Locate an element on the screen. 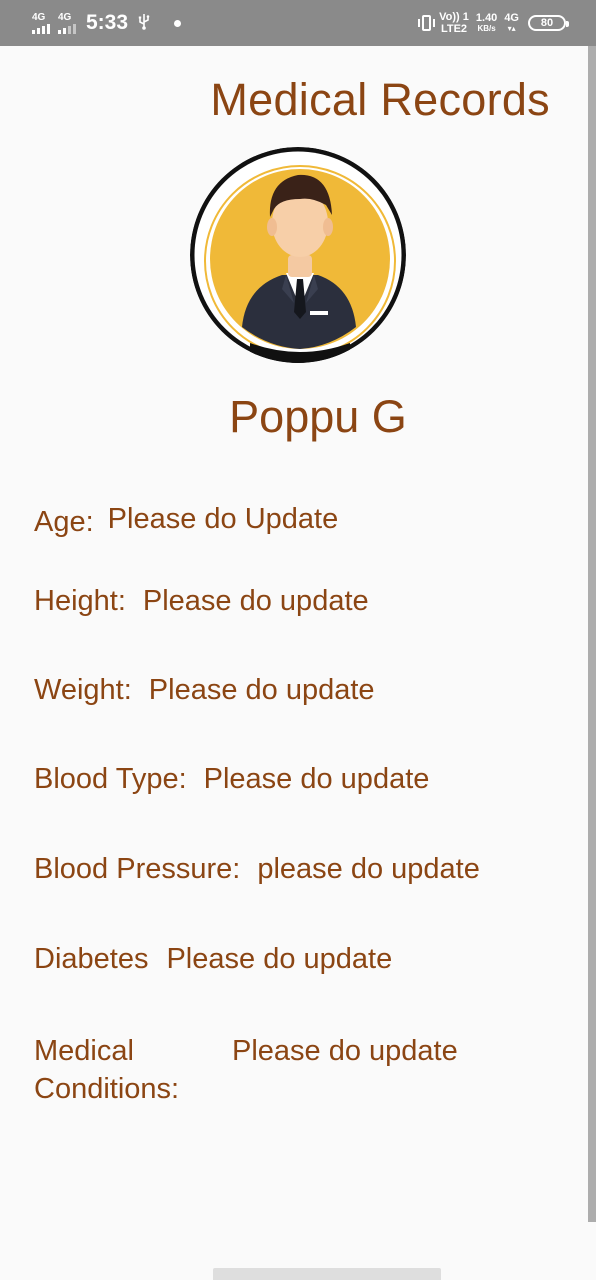 The height and width of the screenshot is (1280, 596). weight-label: Weight: is located at coordinates (83, 690).